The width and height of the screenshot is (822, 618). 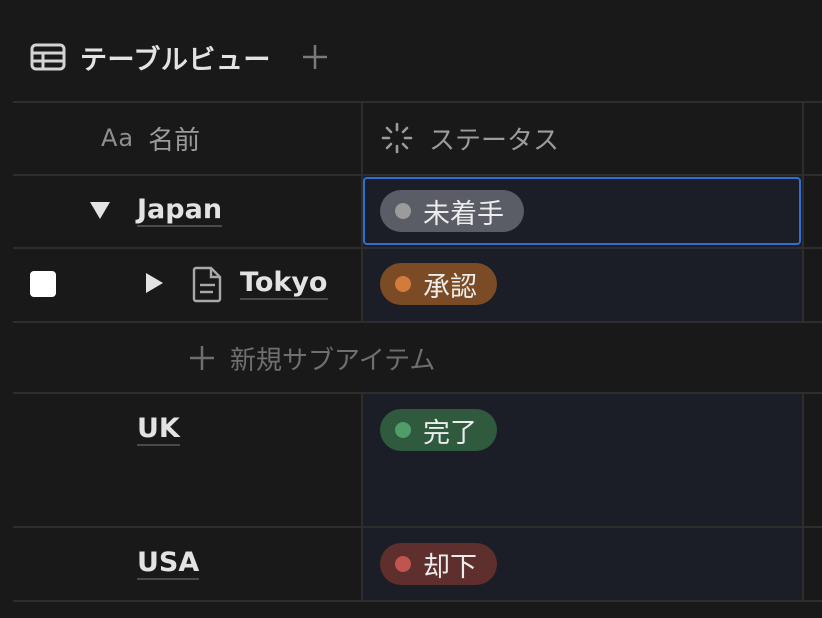 I want to click on status-spinner-icon, so click(x=397, y=138).